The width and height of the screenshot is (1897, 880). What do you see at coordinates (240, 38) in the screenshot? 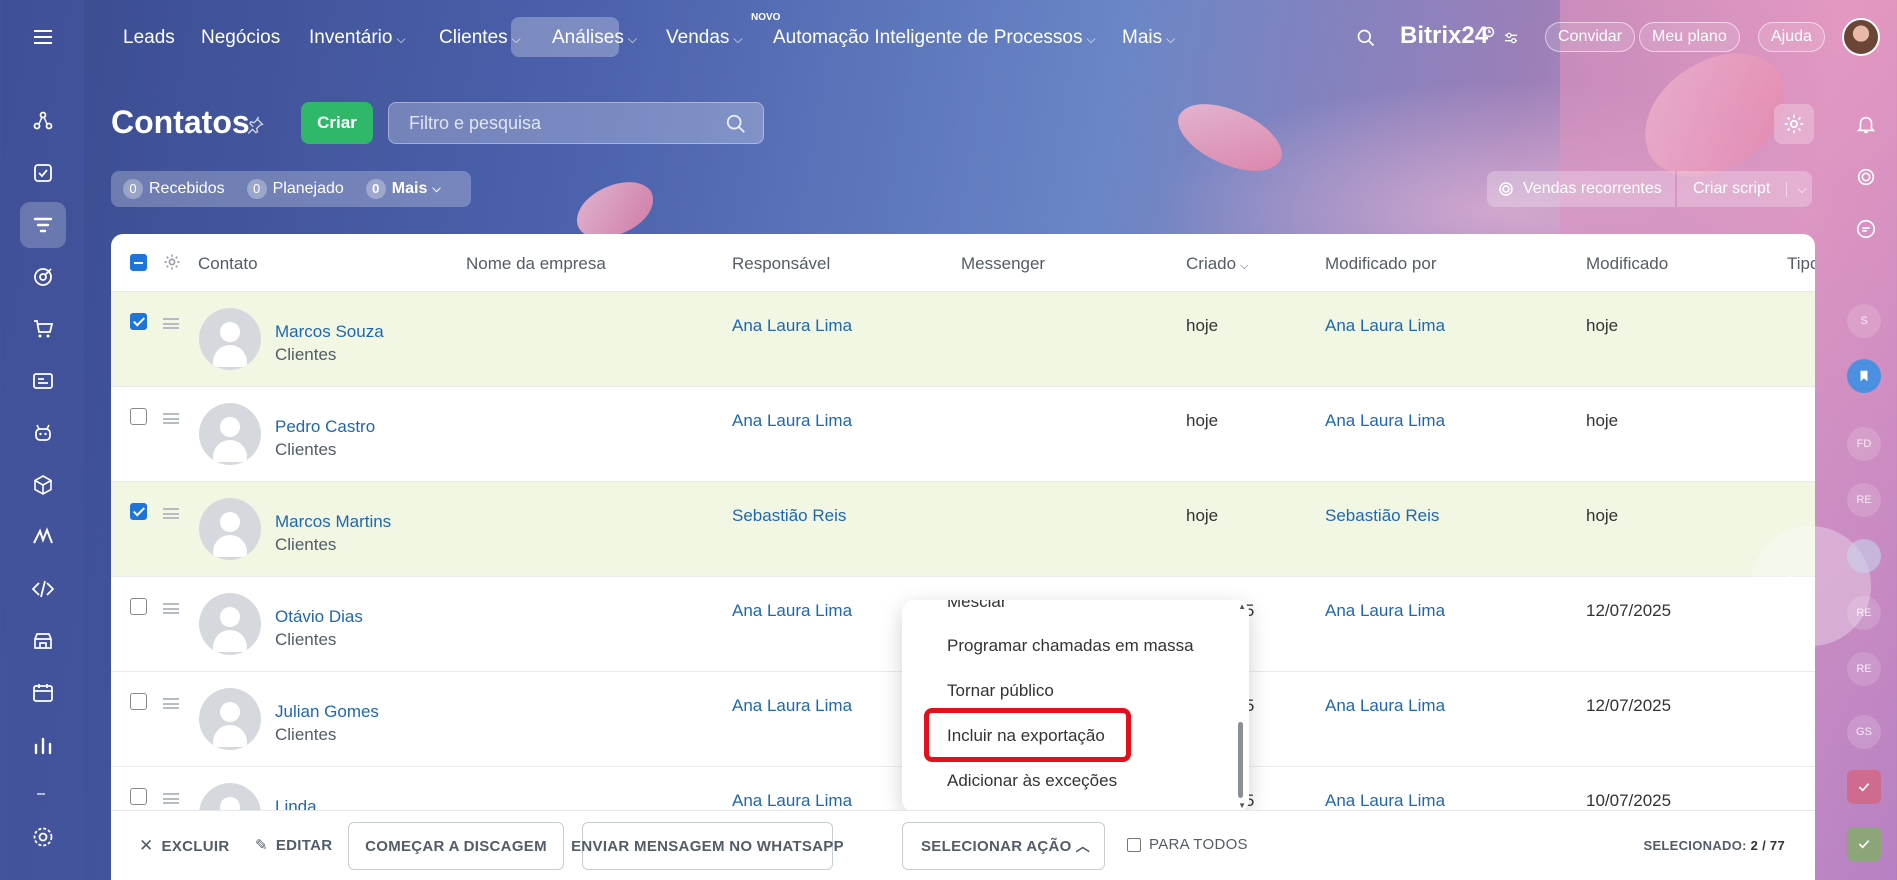
I see `nav-deals: Negócios` at bounding box center [240, 38].